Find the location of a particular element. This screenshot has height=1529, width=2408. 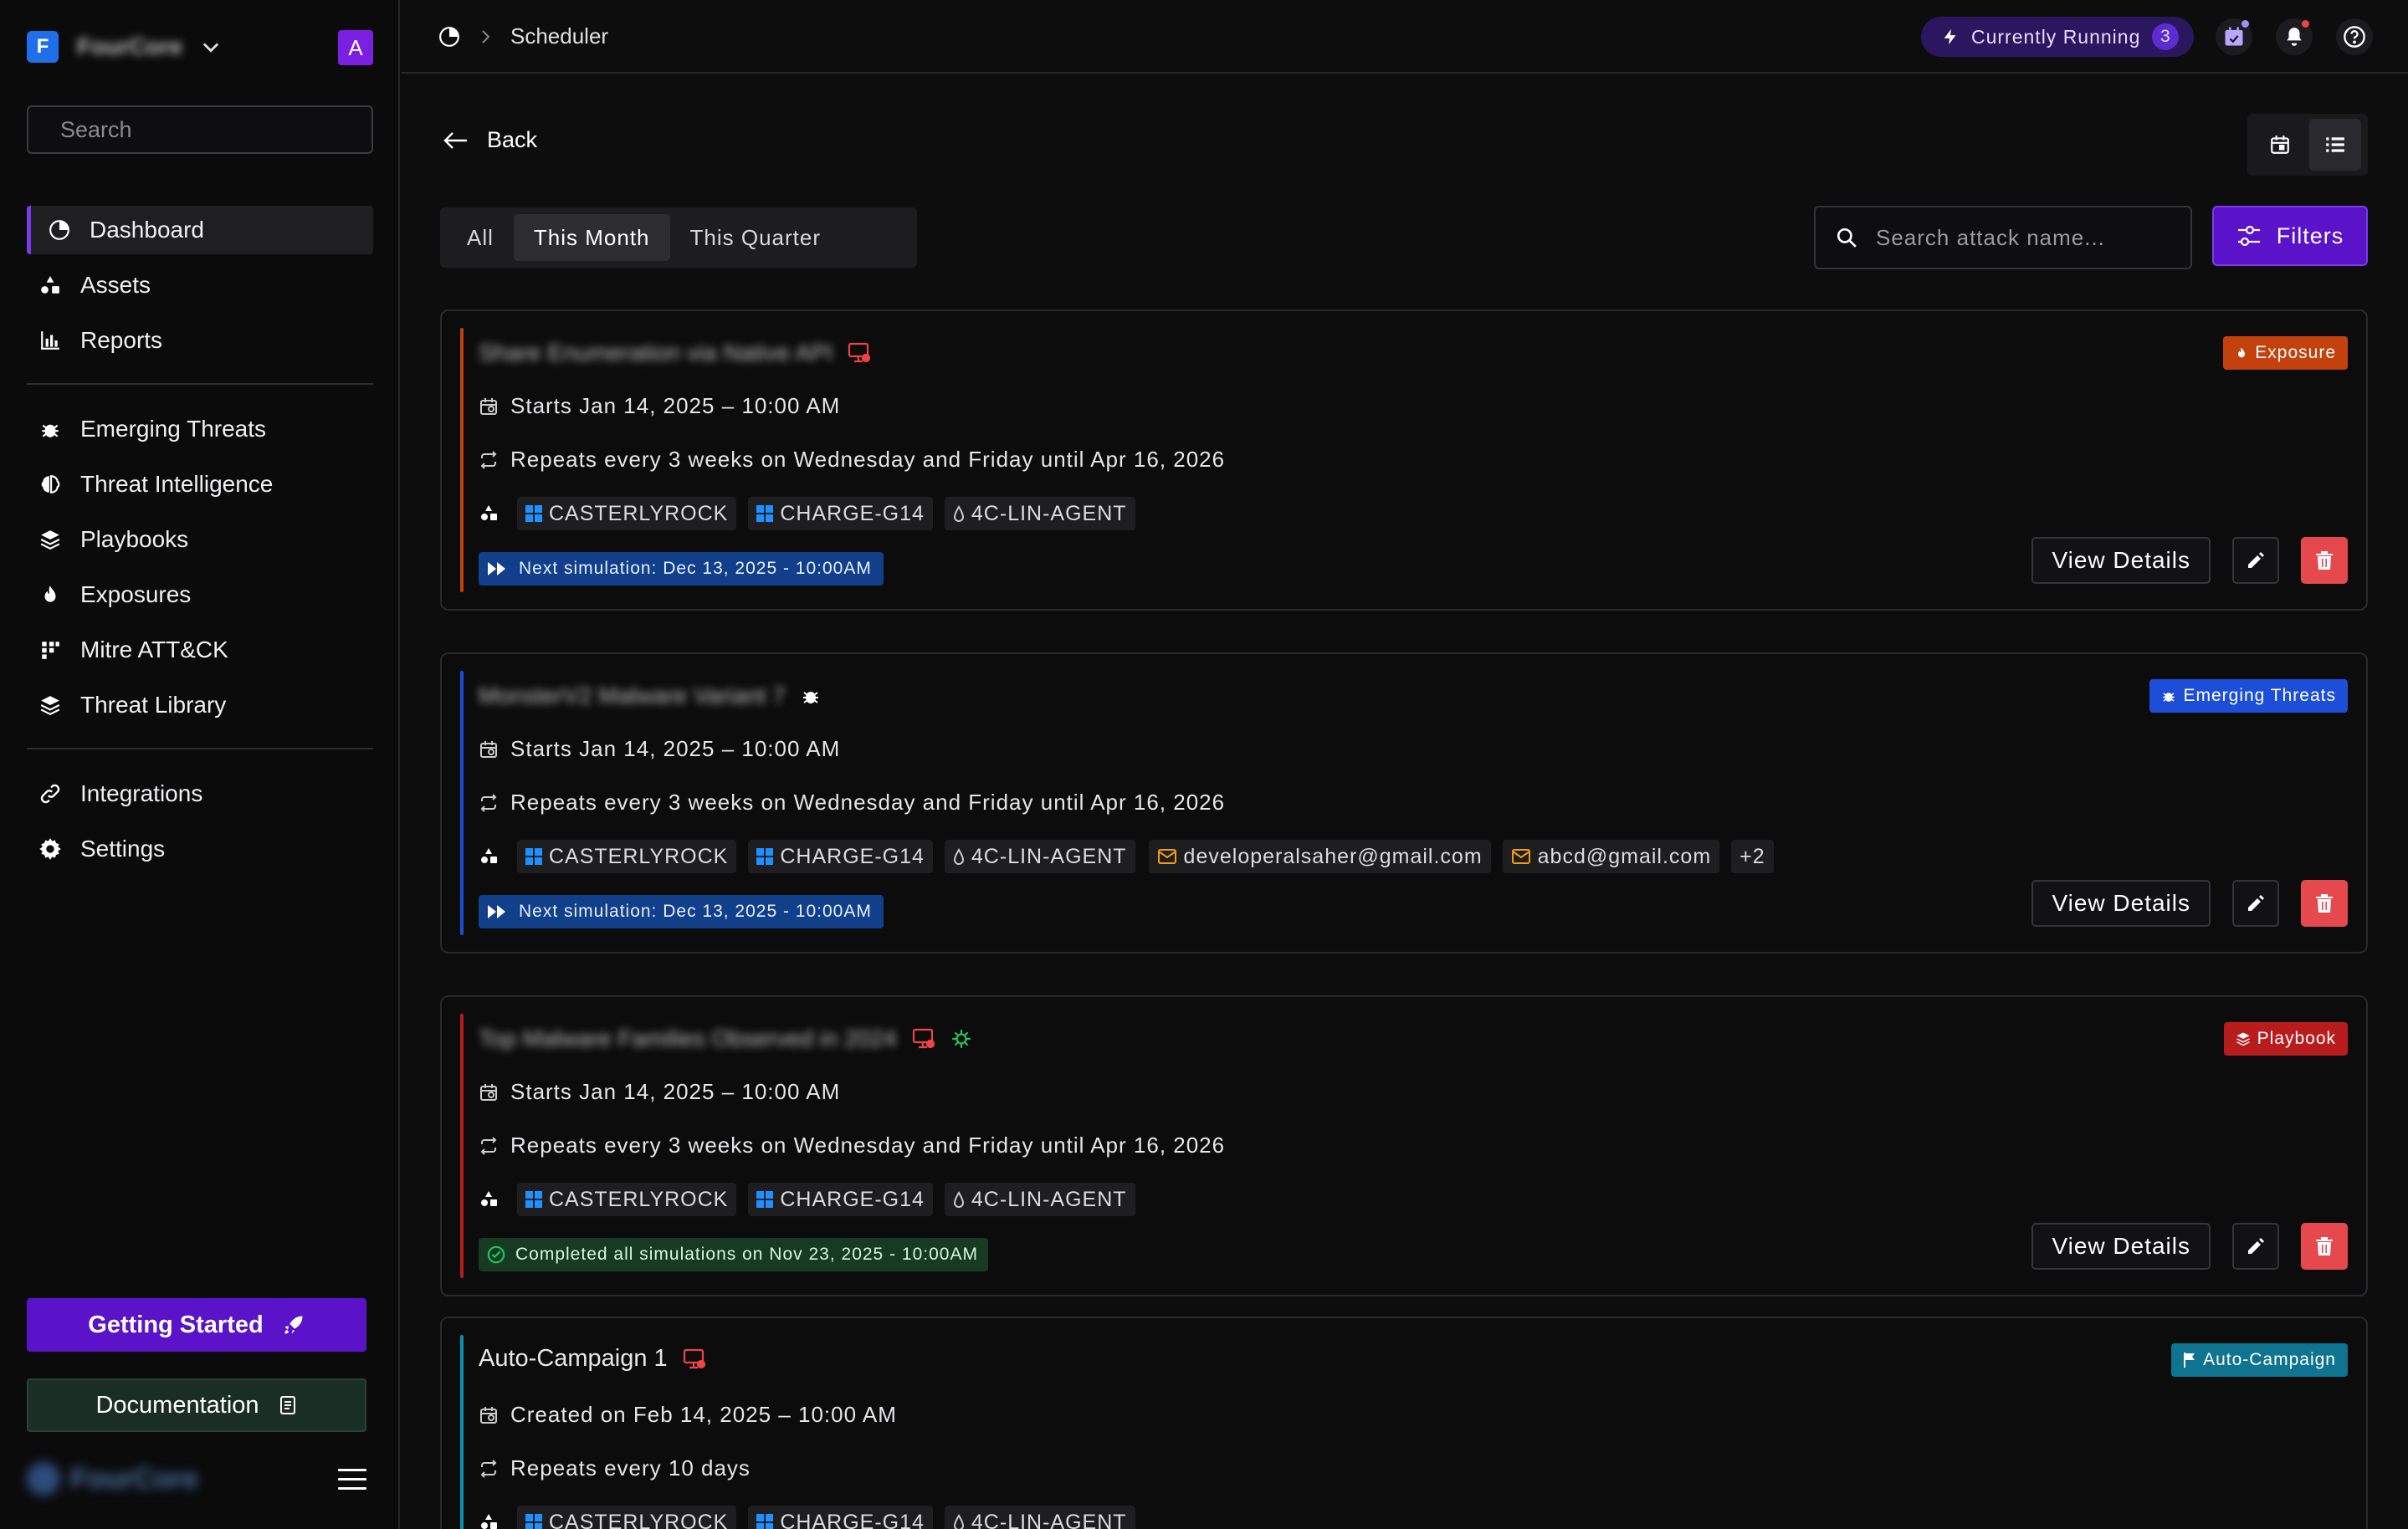

tab-all: All is located at coordinates (480, 237).